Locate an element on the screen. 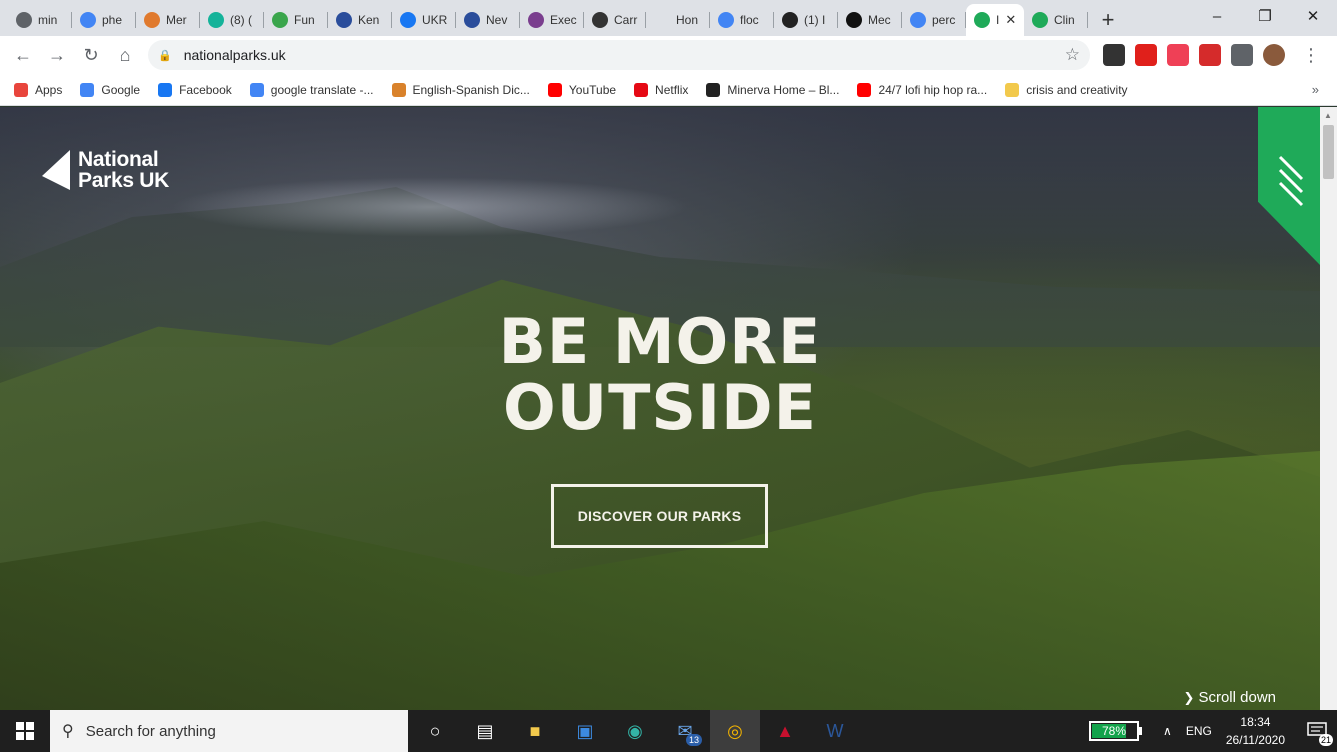 The height and width of the screenshot is (752, 1337). national-parks-logo-mark-icon is located at coordinates (56, 170).